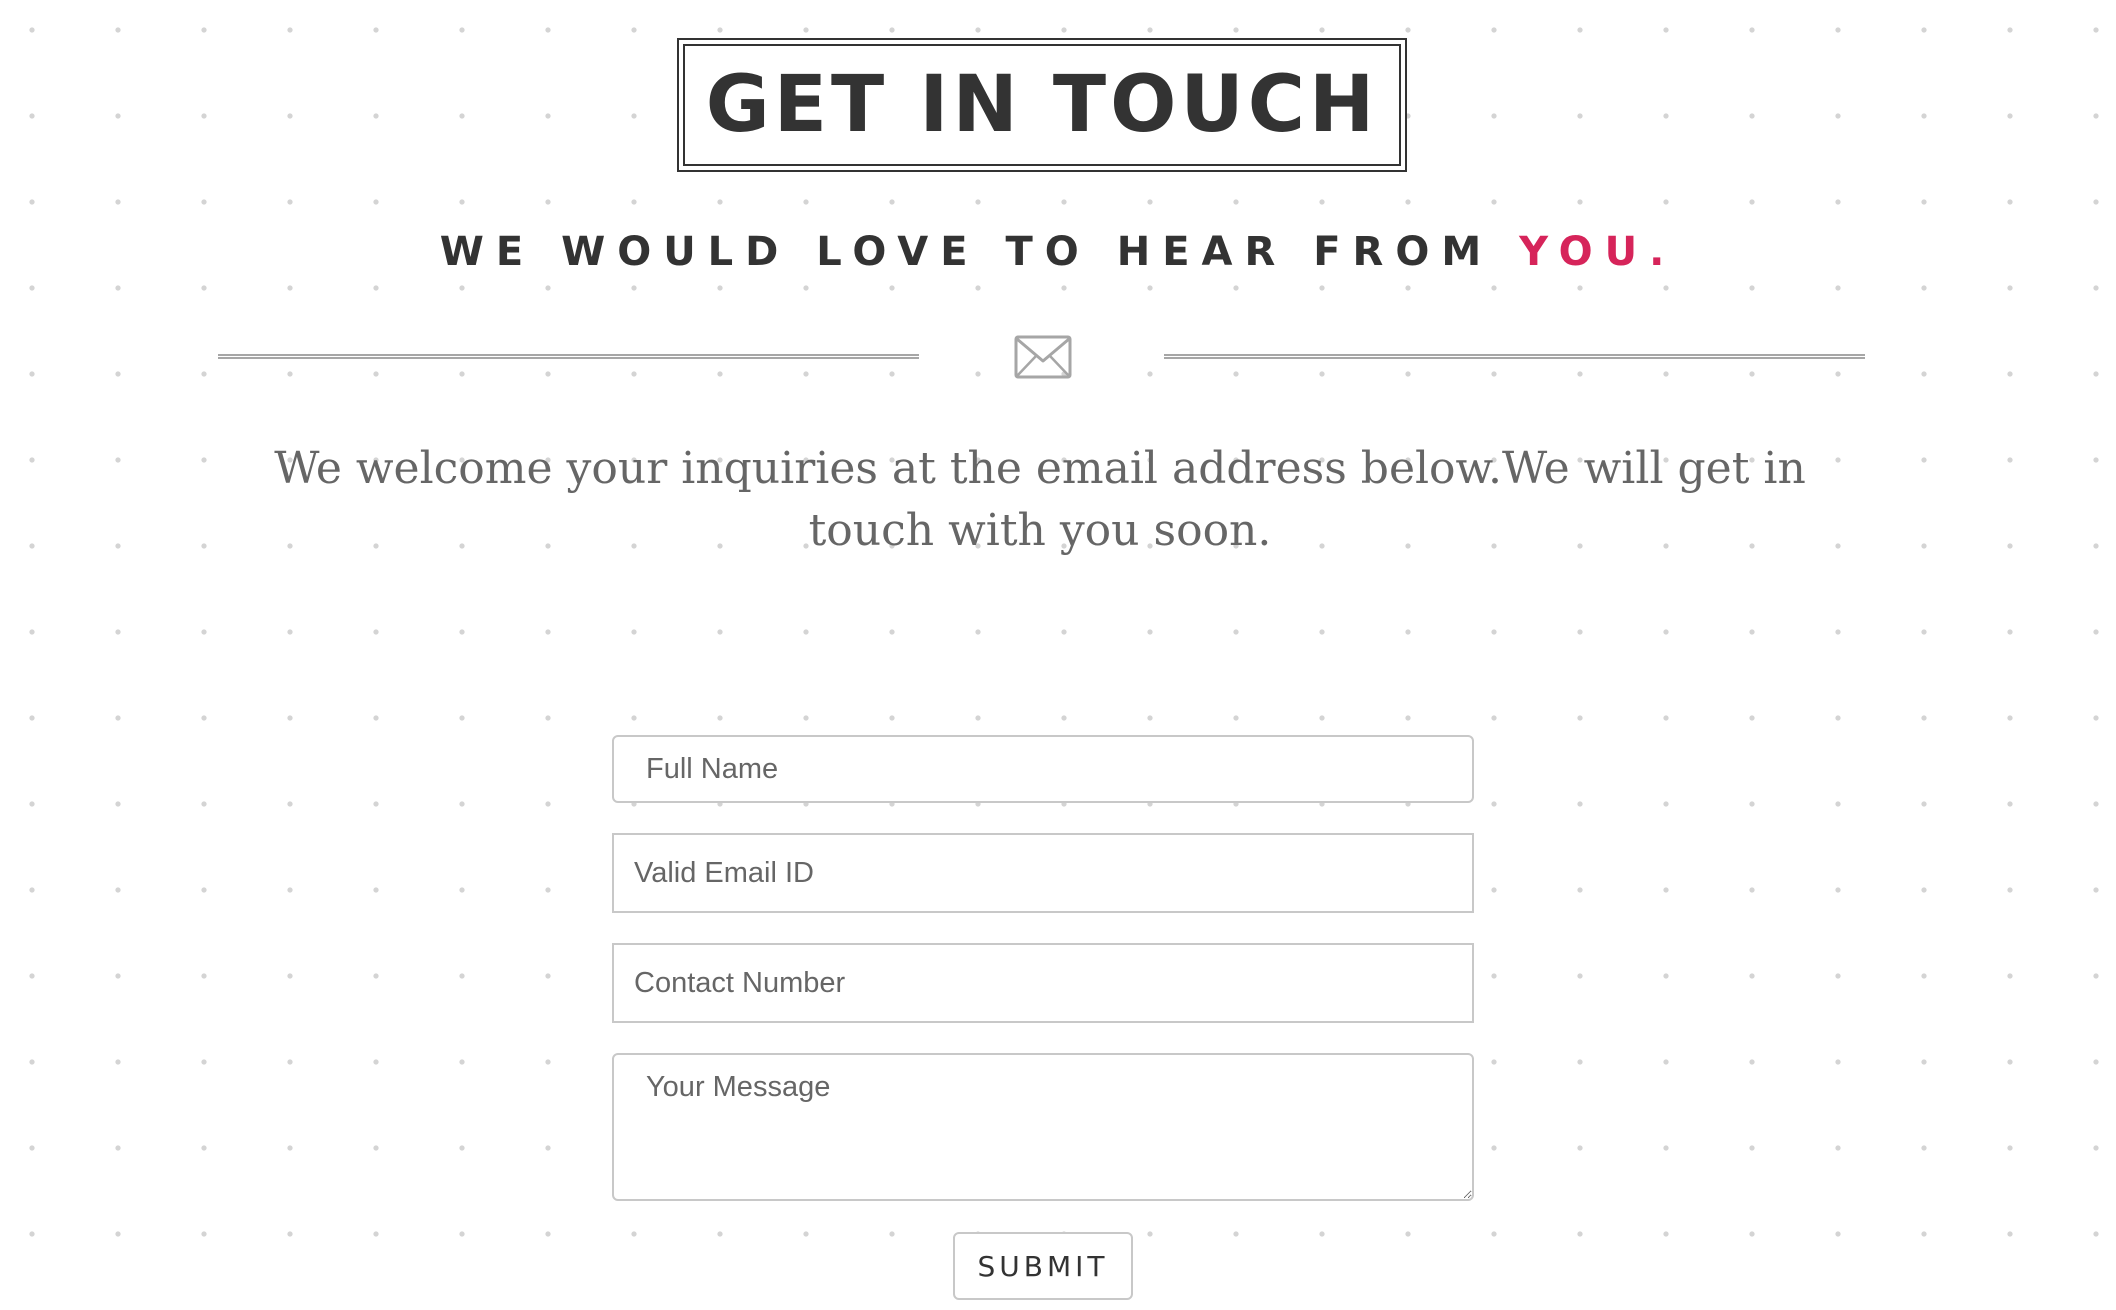 The image size is (2116, 1310). What do you see at coordinates (1043, 1266) in the screenshot?
I see `submit-button: SUBMIT` at bounding box center [1043, 1266].